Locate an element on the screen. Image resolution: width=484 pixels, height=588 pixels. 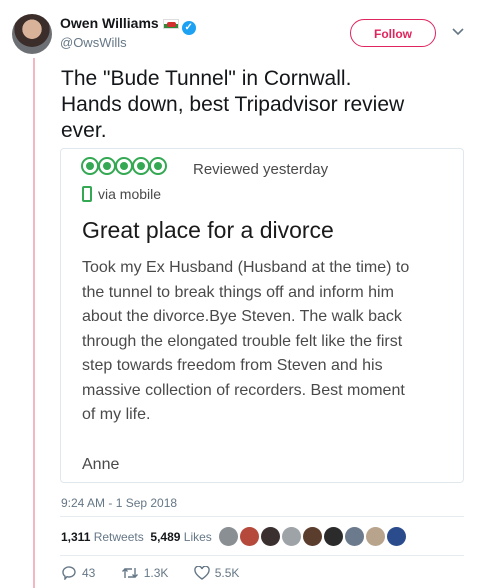
retweet-button: 1.3K is located at coordinates (145, 573).